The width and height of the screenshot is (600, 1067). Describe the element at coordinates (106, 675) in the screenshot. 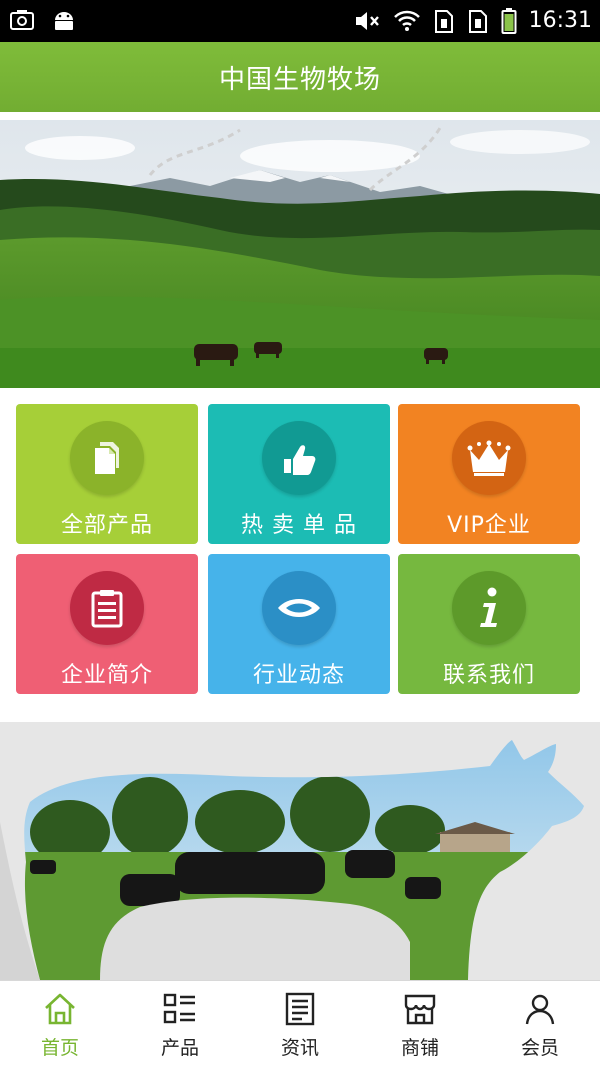

I see `tile-label: 企业简介` at that location.